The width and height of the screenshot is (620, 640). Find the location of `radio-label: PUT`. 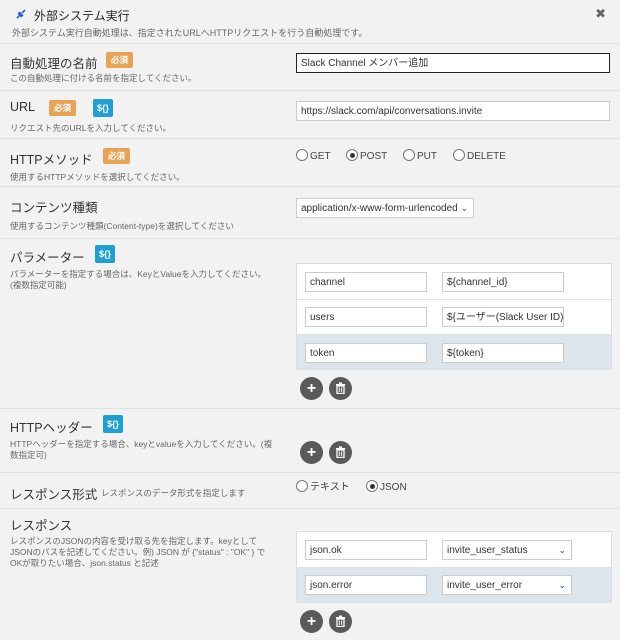

radio-label: PUT is located at coordinates (427, 156).